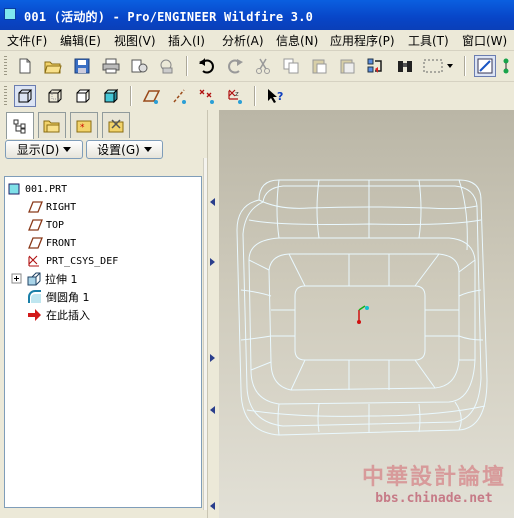 This screenshot has width=514, height=518. I want to click on tab-favorites: *, so click(84, 125).